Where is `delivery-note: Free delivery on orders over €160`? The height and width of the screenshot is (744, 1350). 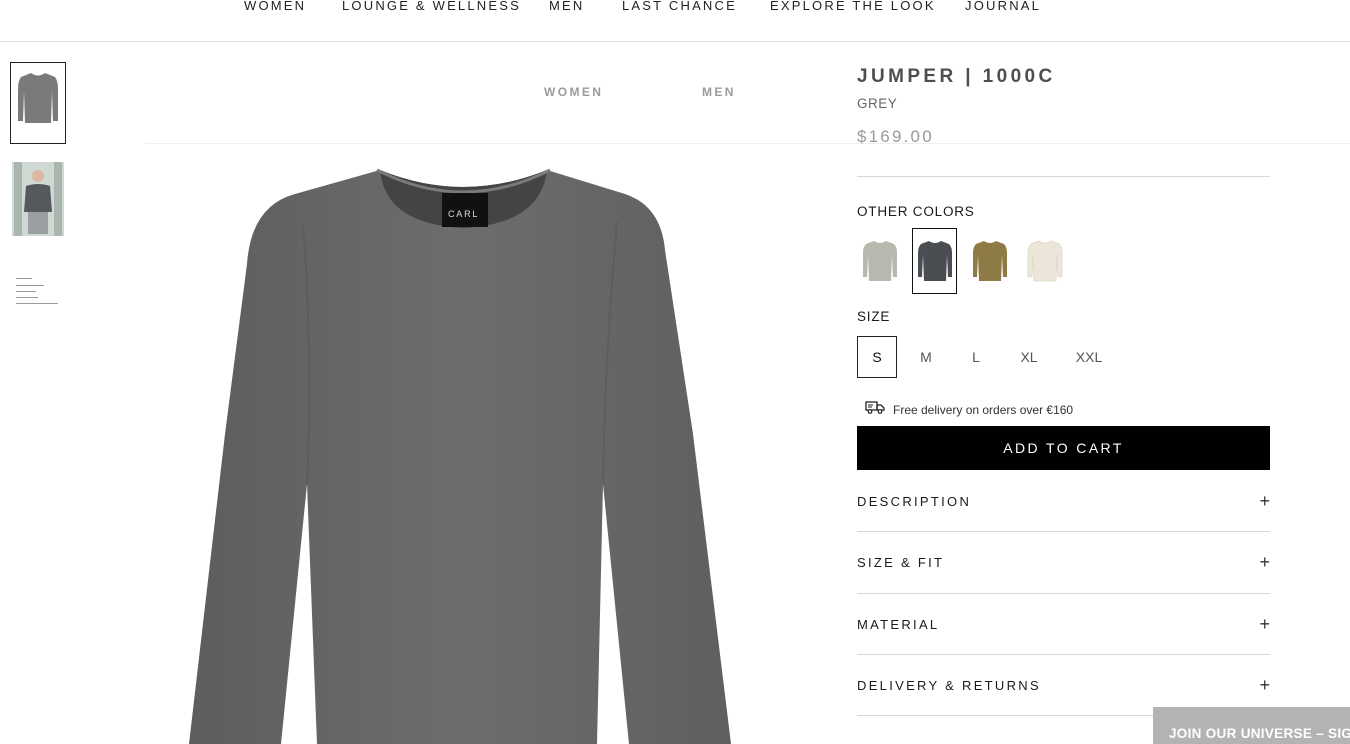 delivery-note: Free delivery on orders over €160 is located at coordinates (969, 409).